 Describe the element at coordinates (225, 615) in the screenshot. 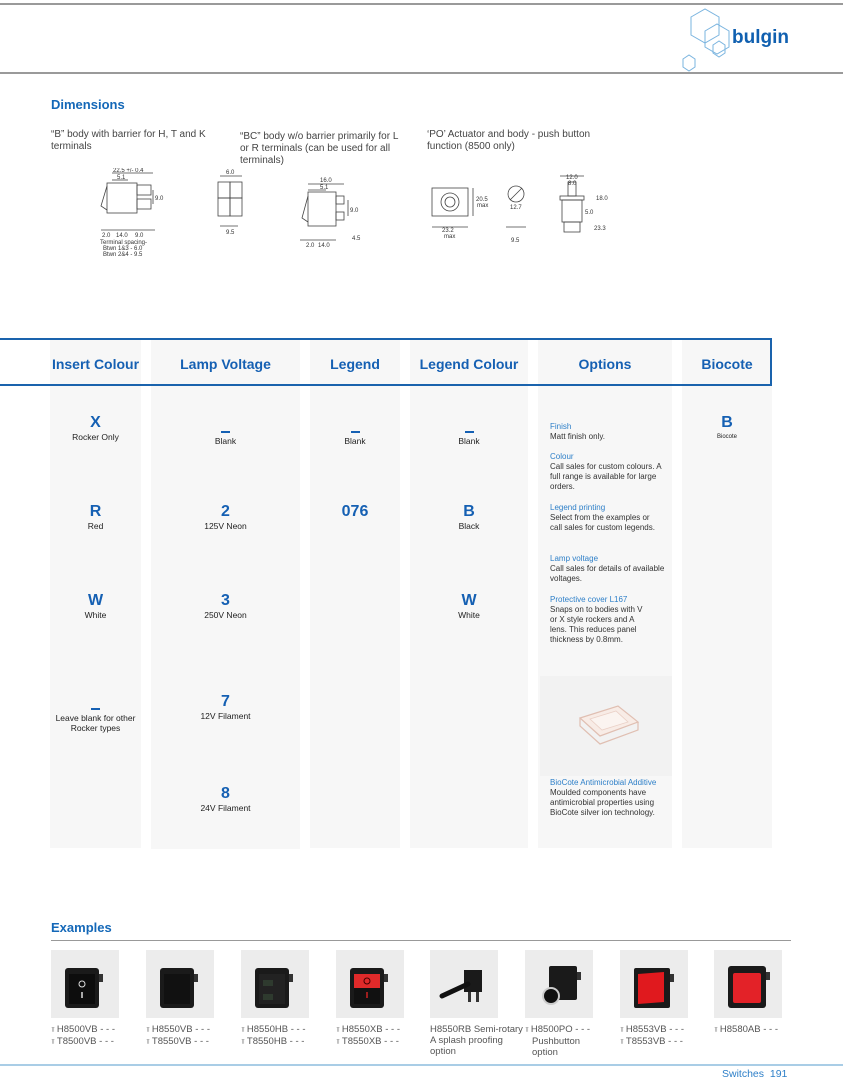

I see `option-desc: 250V Neon` at that location.